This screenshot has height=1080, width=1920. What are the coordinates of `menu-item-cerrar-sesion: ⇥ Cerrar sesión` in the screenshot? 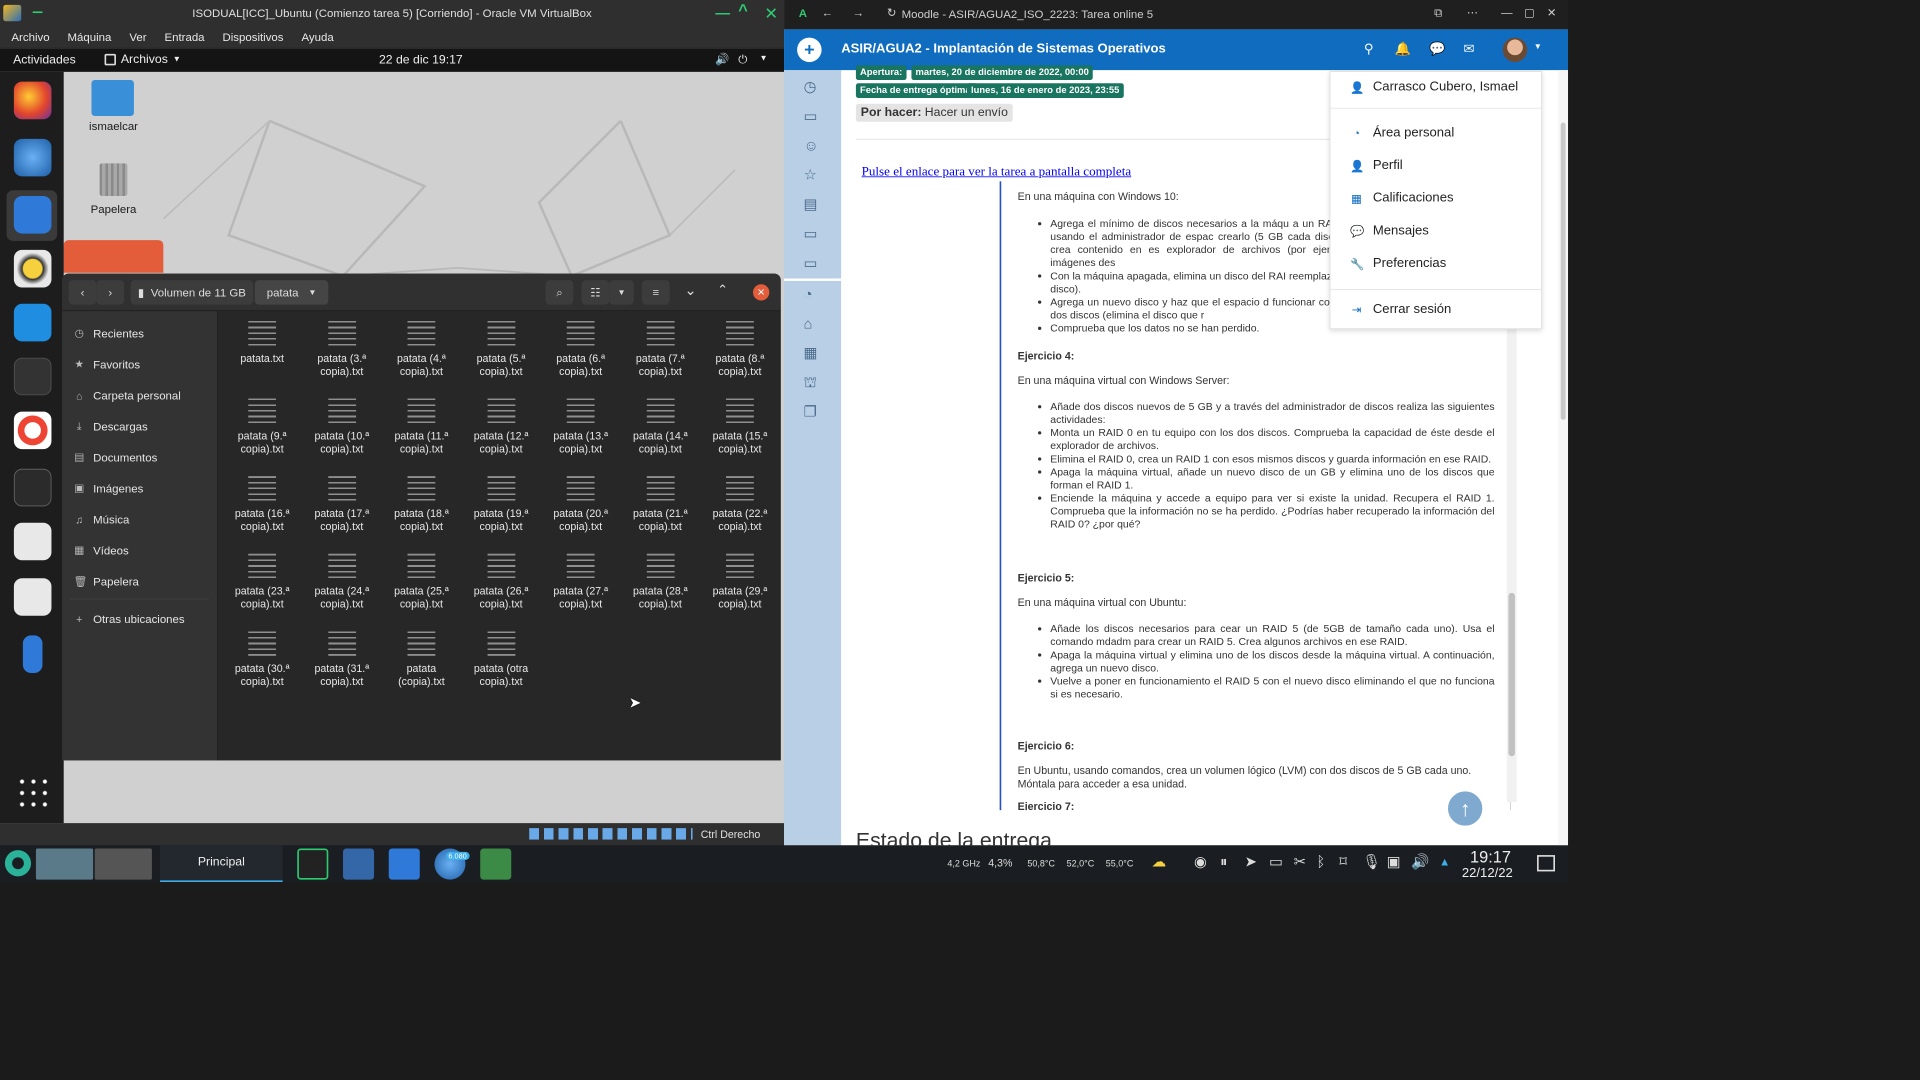 It's located at (1401, 309).